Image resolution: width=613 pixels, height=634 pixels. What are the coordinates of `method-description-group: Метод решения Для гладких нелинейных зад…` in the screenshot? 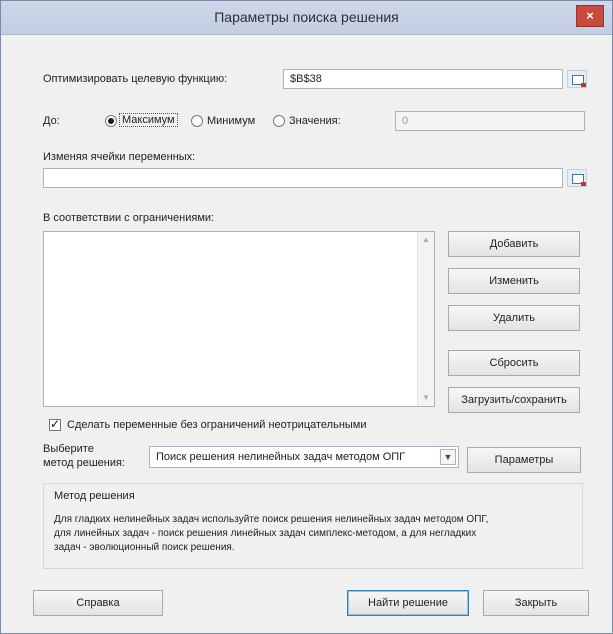 It's located at (313, 526).